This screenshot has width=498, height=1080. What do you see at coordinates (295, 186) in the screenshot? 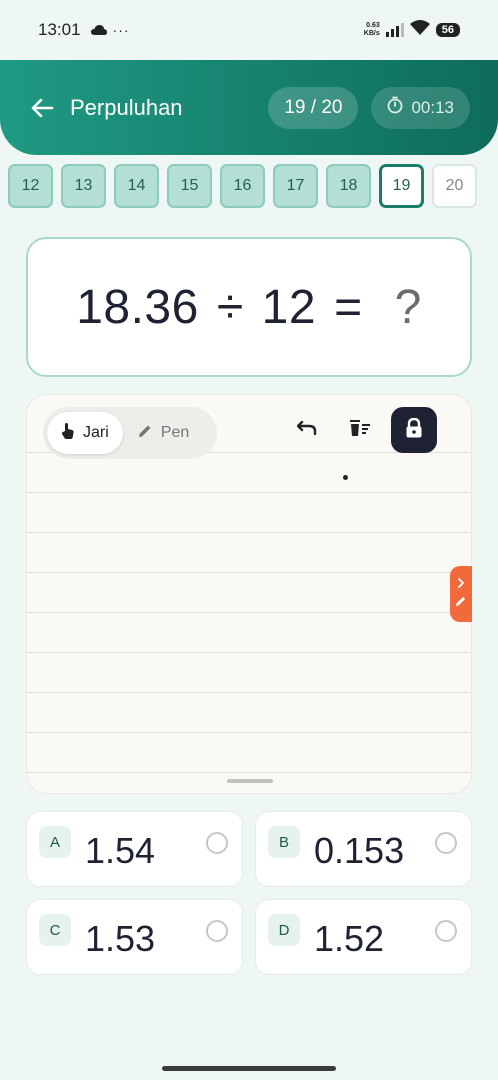
I see `question-tab-17: 17` at bounding box center [295, 186].